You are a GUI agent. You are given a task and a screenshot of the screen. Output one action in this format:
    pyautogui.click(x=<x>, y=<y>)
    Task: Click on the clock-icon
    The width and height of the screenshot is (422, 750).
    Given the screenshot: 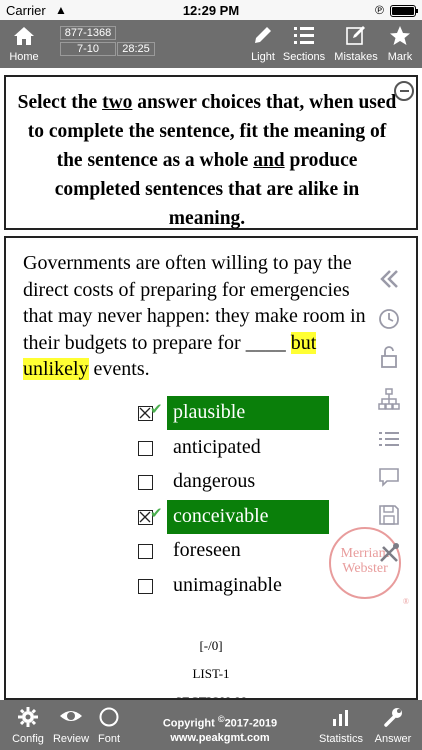 What is the action you would take?
    pyautogui.click(x=389, y=321)
    